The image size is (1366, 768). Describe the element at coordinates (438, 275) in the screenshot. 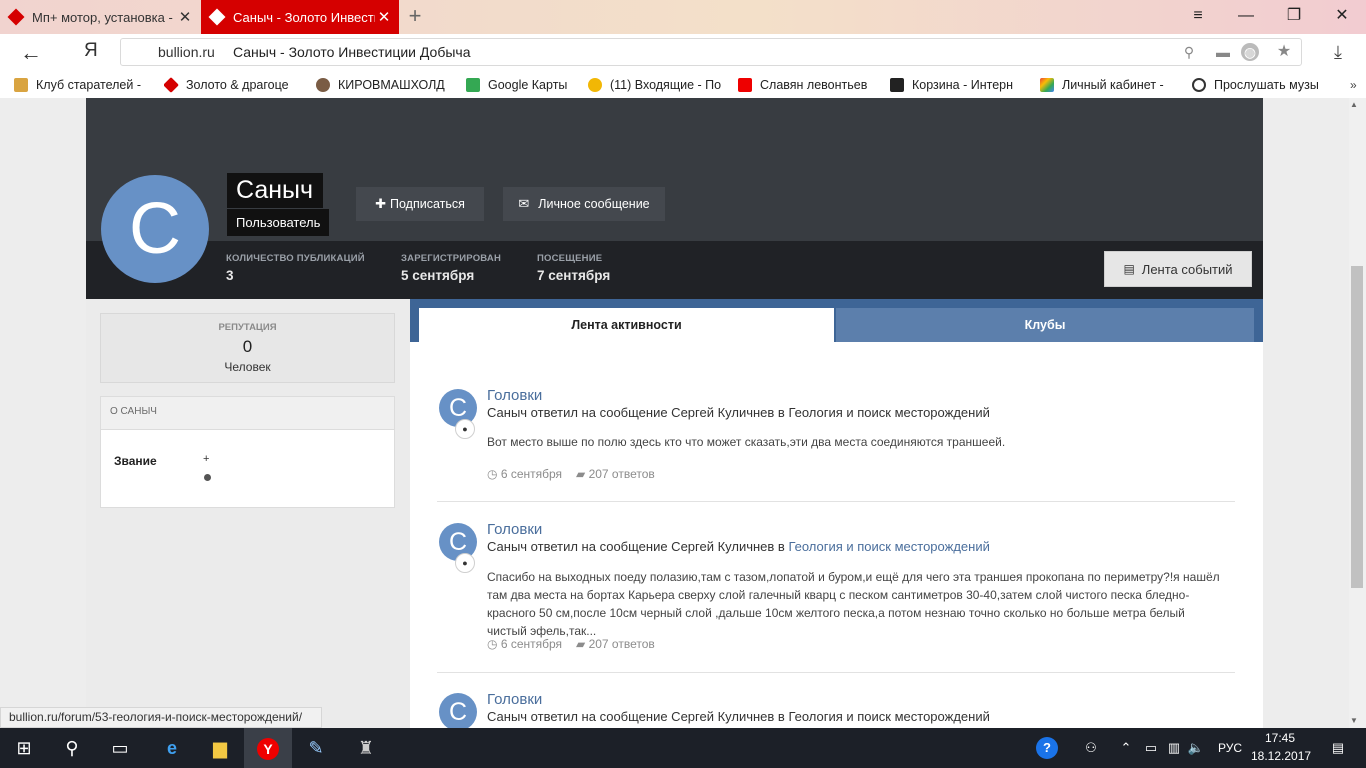

I see `stat-registered-value: 5 сентября` at that location.